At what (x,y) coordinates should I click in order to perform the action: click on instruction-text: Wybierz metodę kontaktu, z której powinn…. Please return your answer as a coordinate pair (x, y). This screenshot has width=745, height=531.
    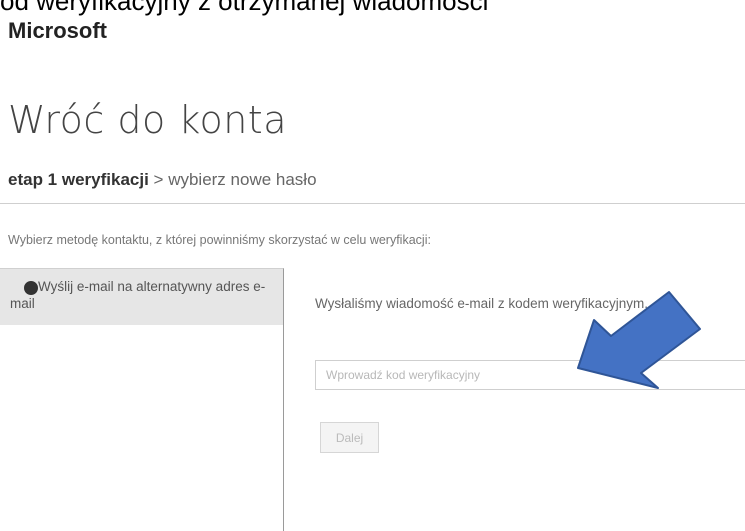
    Looking at the image, I should click on (219, 240).